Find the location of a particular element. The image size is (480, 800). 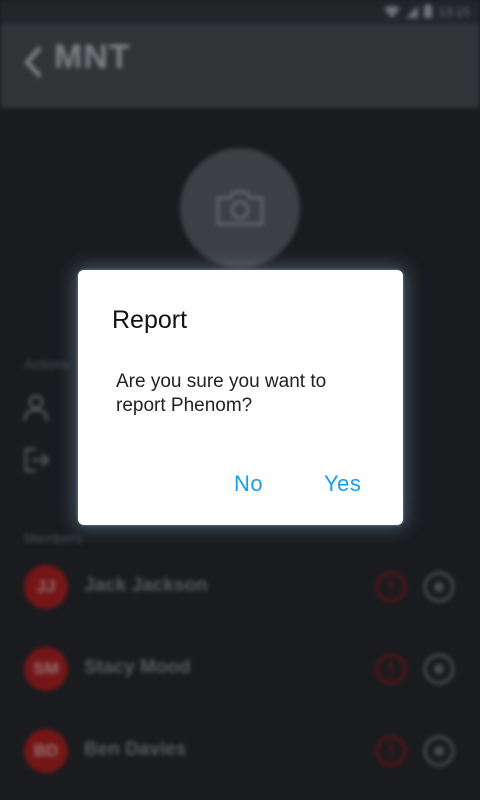

no-button: No is located at coordinates (248, 484).